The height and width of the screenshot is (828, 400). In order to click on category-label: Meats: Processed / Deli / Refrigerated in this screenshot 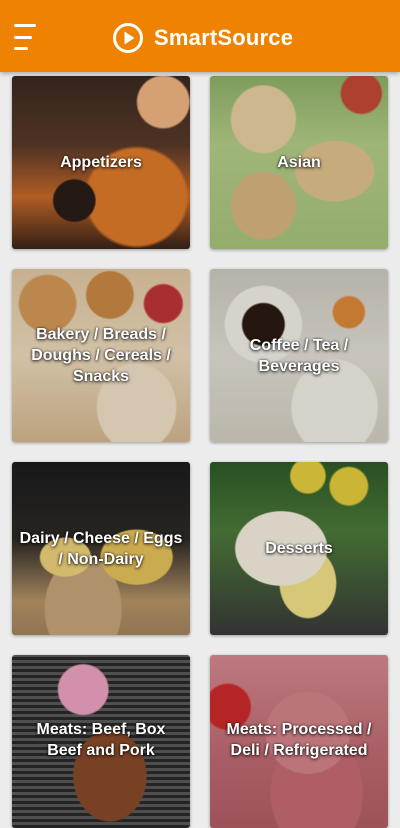, I will do `click(299, 740)`.